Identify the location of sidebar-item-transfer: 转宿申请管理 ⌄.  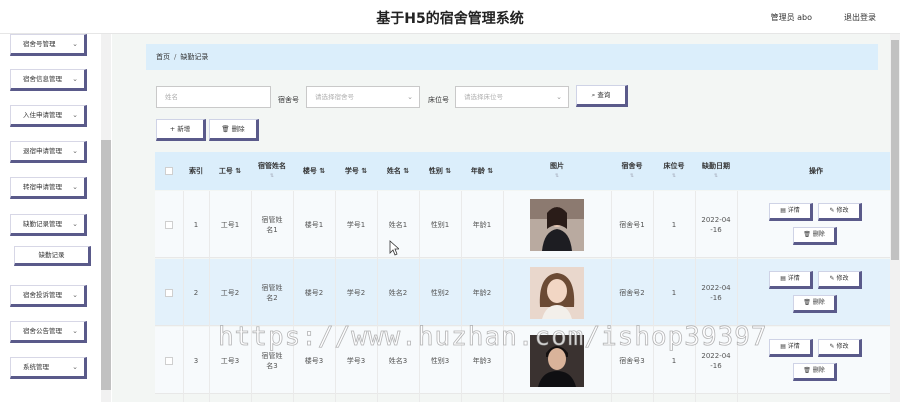
(48, 188).